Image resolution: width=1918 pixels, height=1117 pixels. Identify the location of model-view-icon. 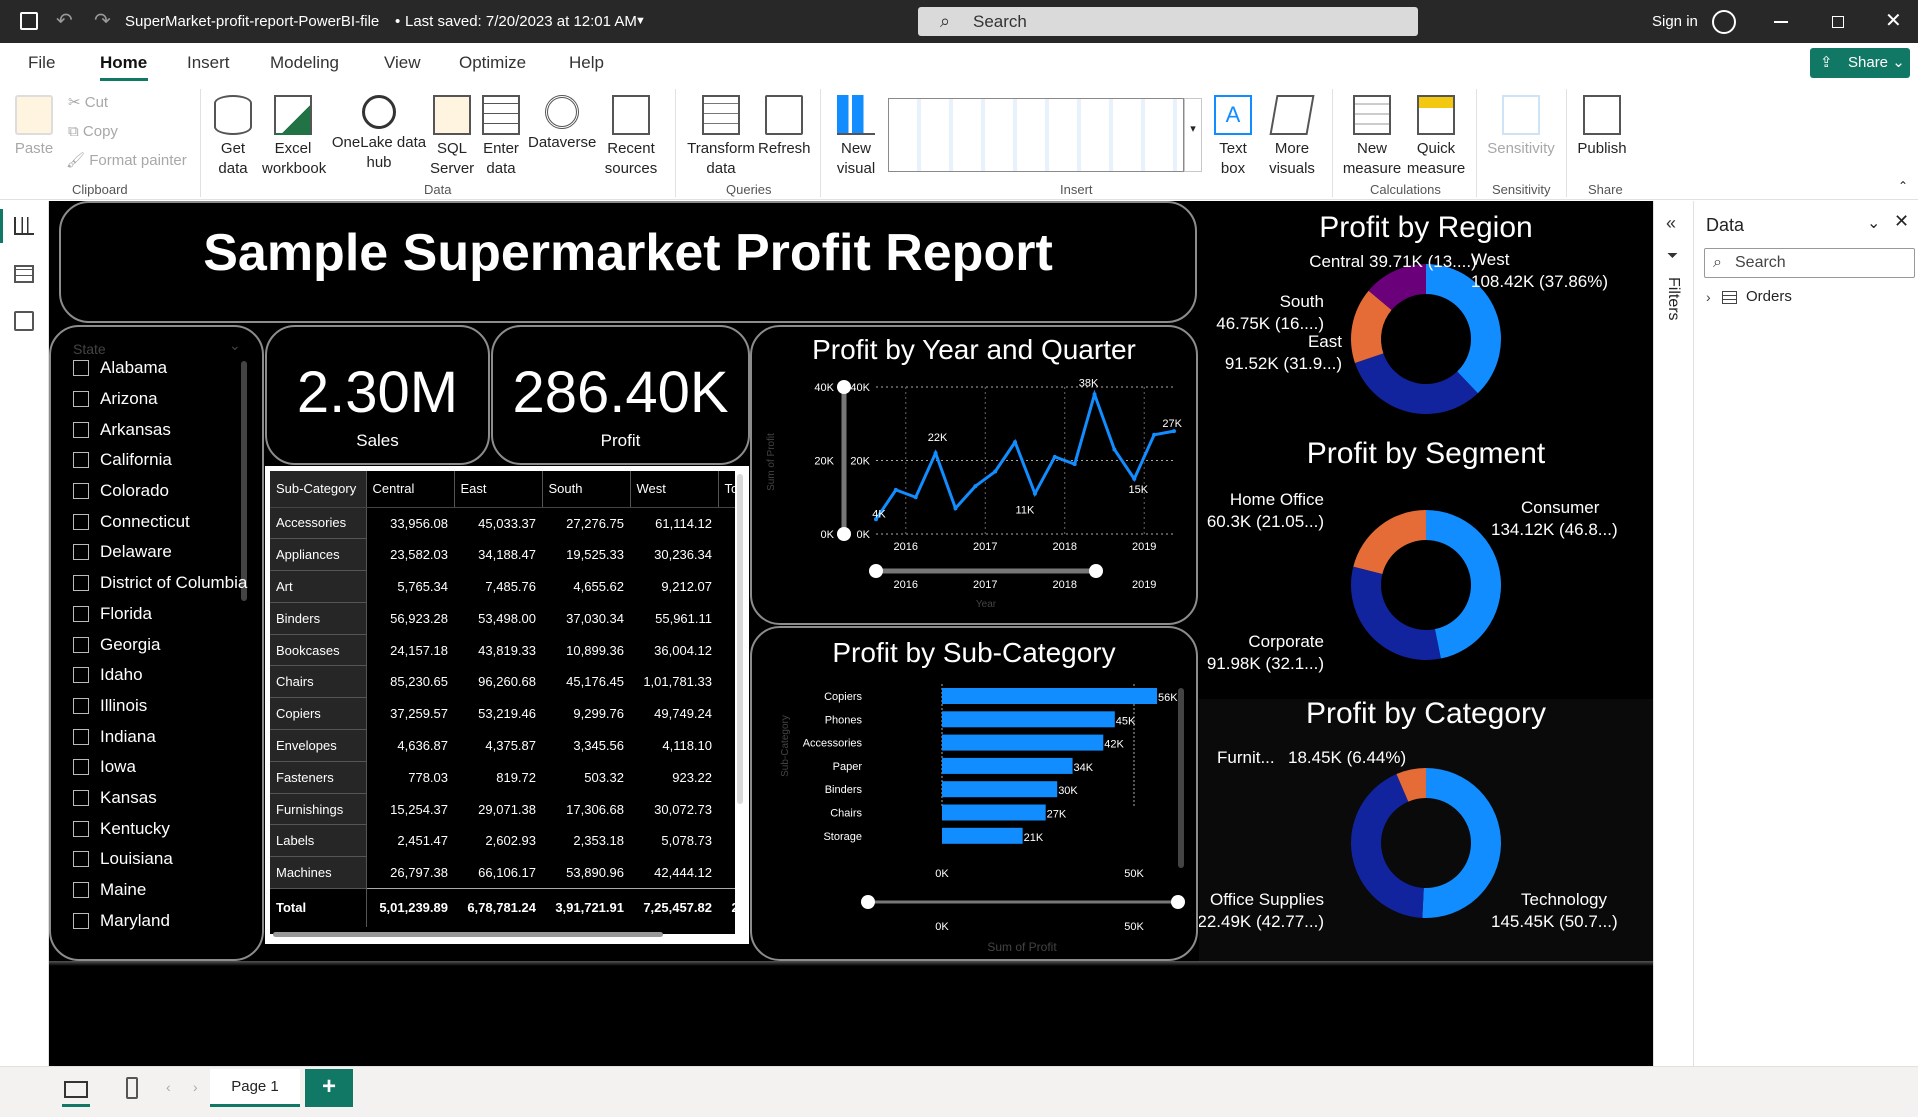
(24, 321).